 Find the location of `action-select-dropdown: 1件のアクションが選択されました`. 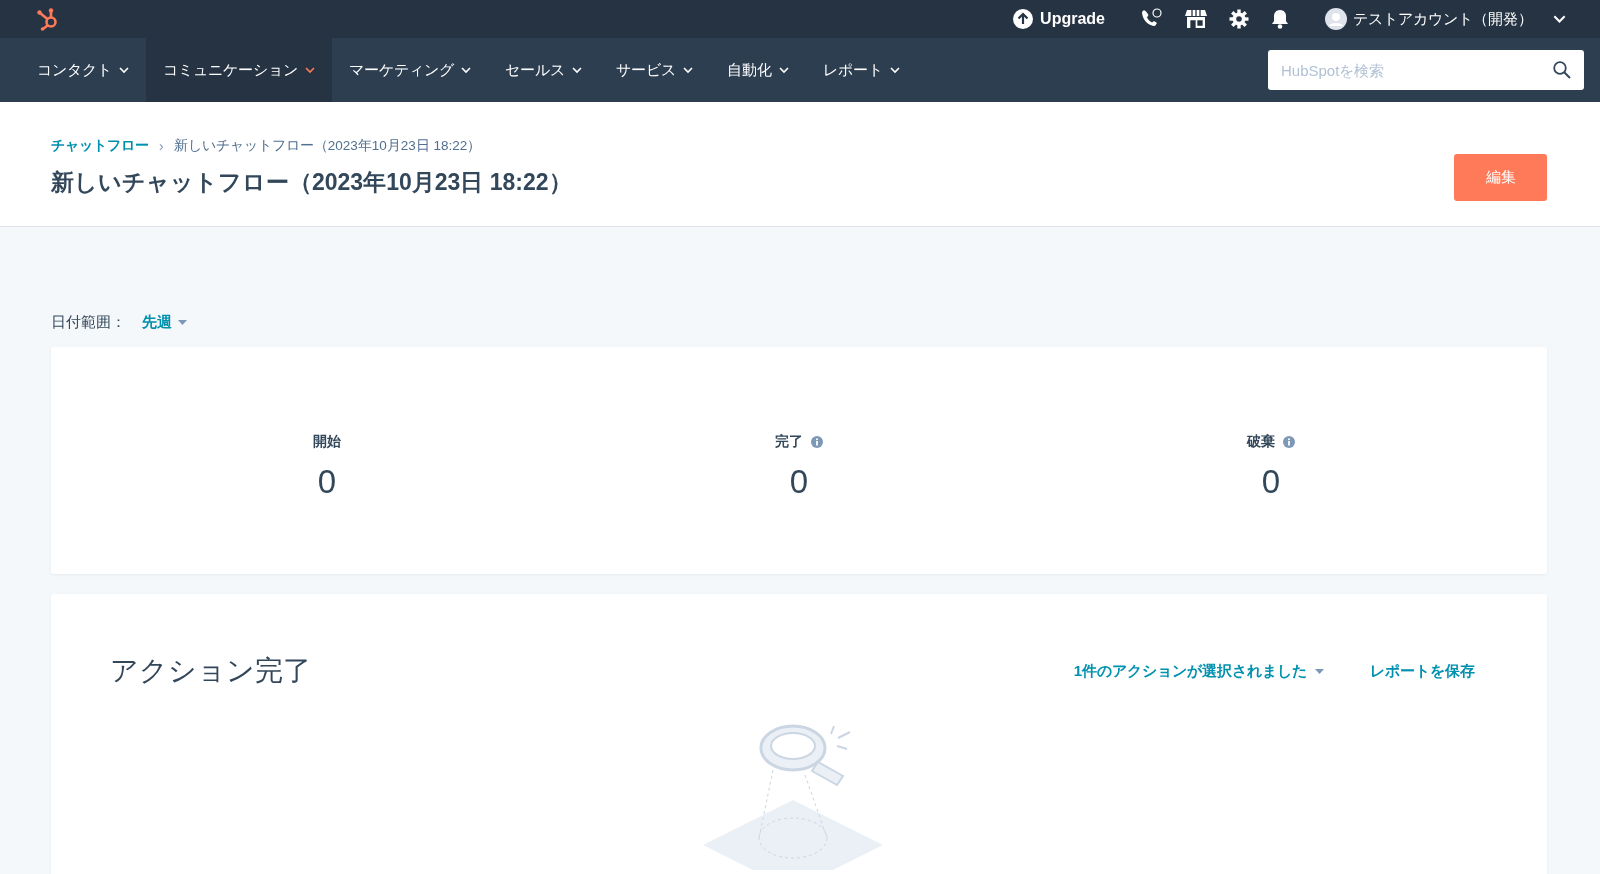

action-select-dropdown: 1件のアクションが選択されました is located at coordinates (1198, 671).